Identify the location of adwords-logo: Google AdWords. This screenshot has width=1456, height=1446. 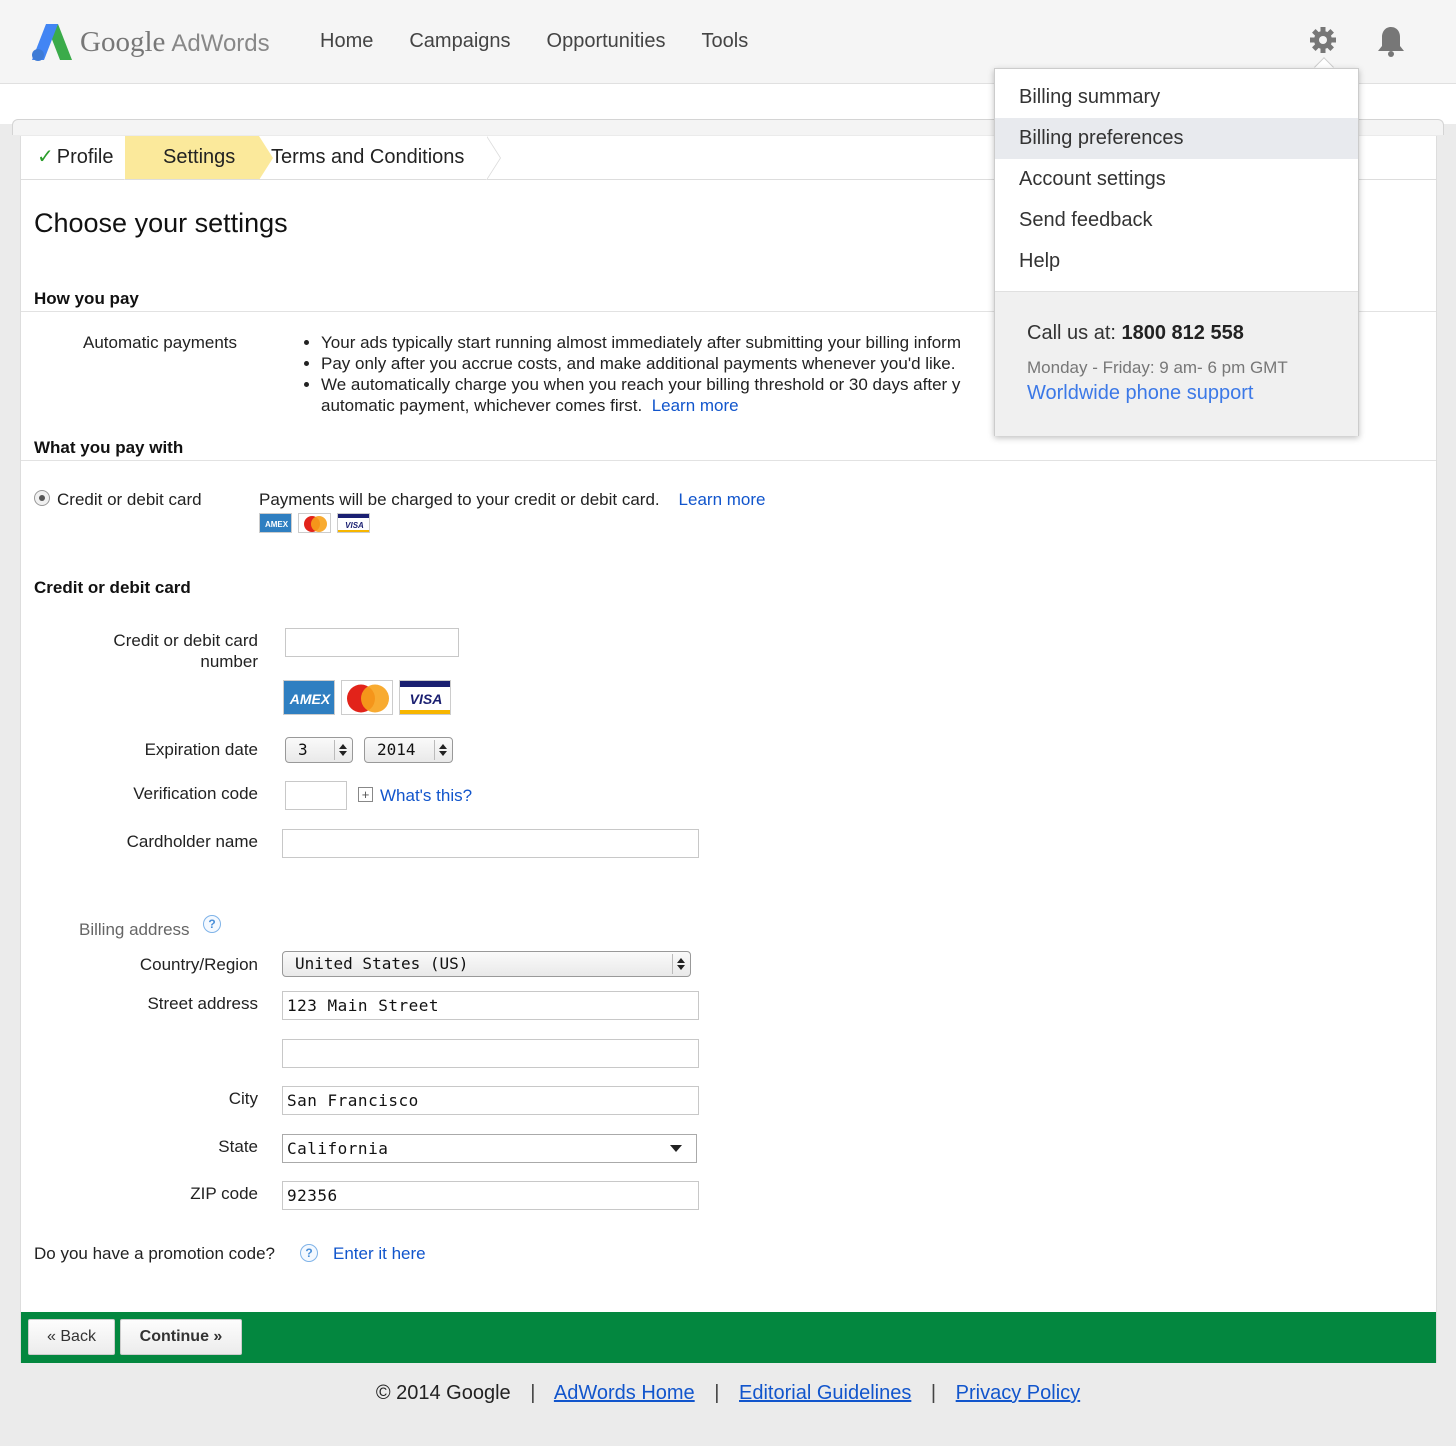
(151, 42).